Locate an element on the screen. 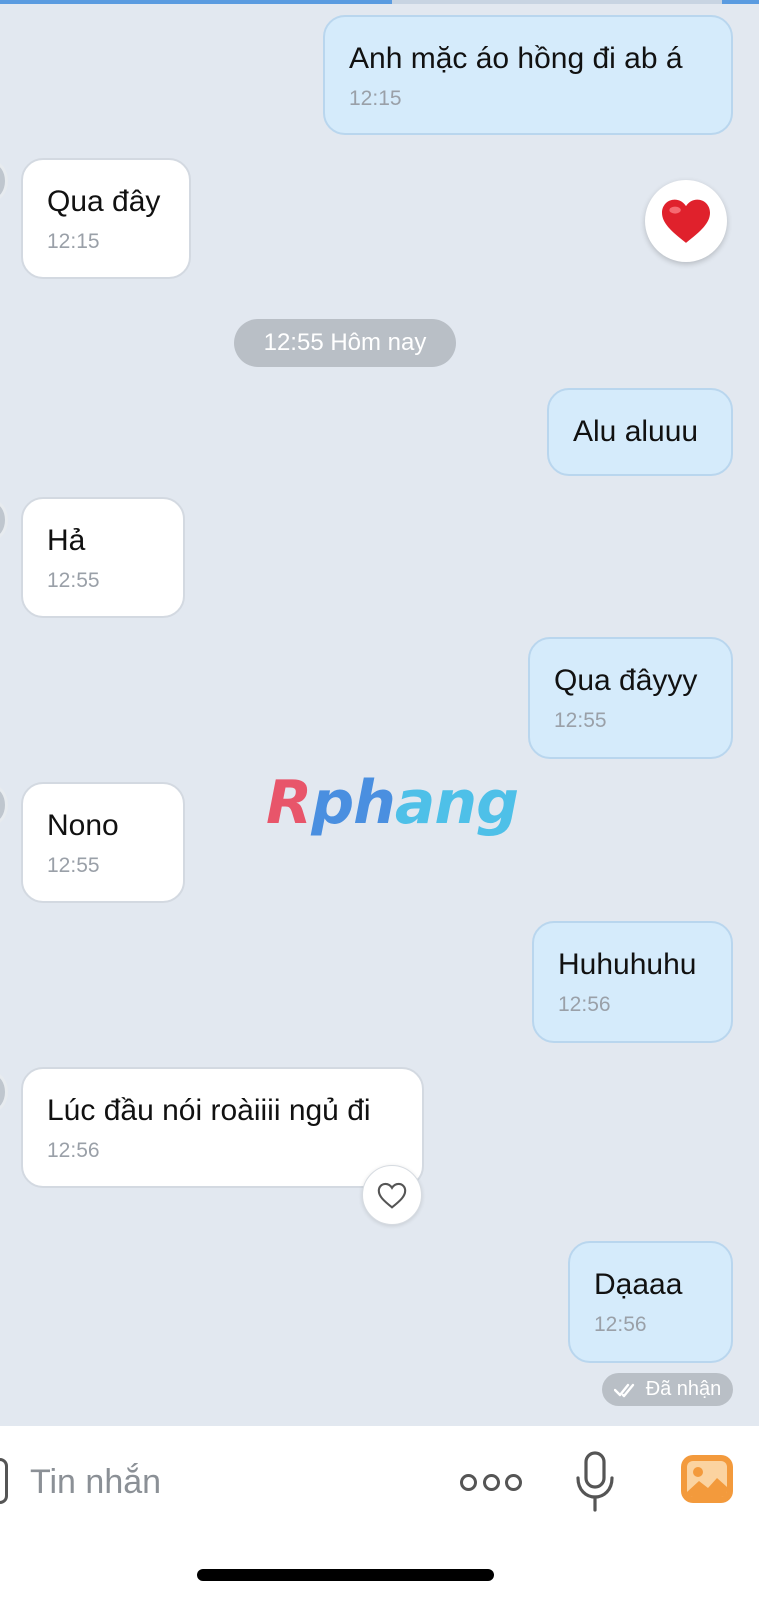 This screenshot has height=1600, width=759. message-outgoing: Dạaaa 12:56 is located at coordinates (650, 1302).